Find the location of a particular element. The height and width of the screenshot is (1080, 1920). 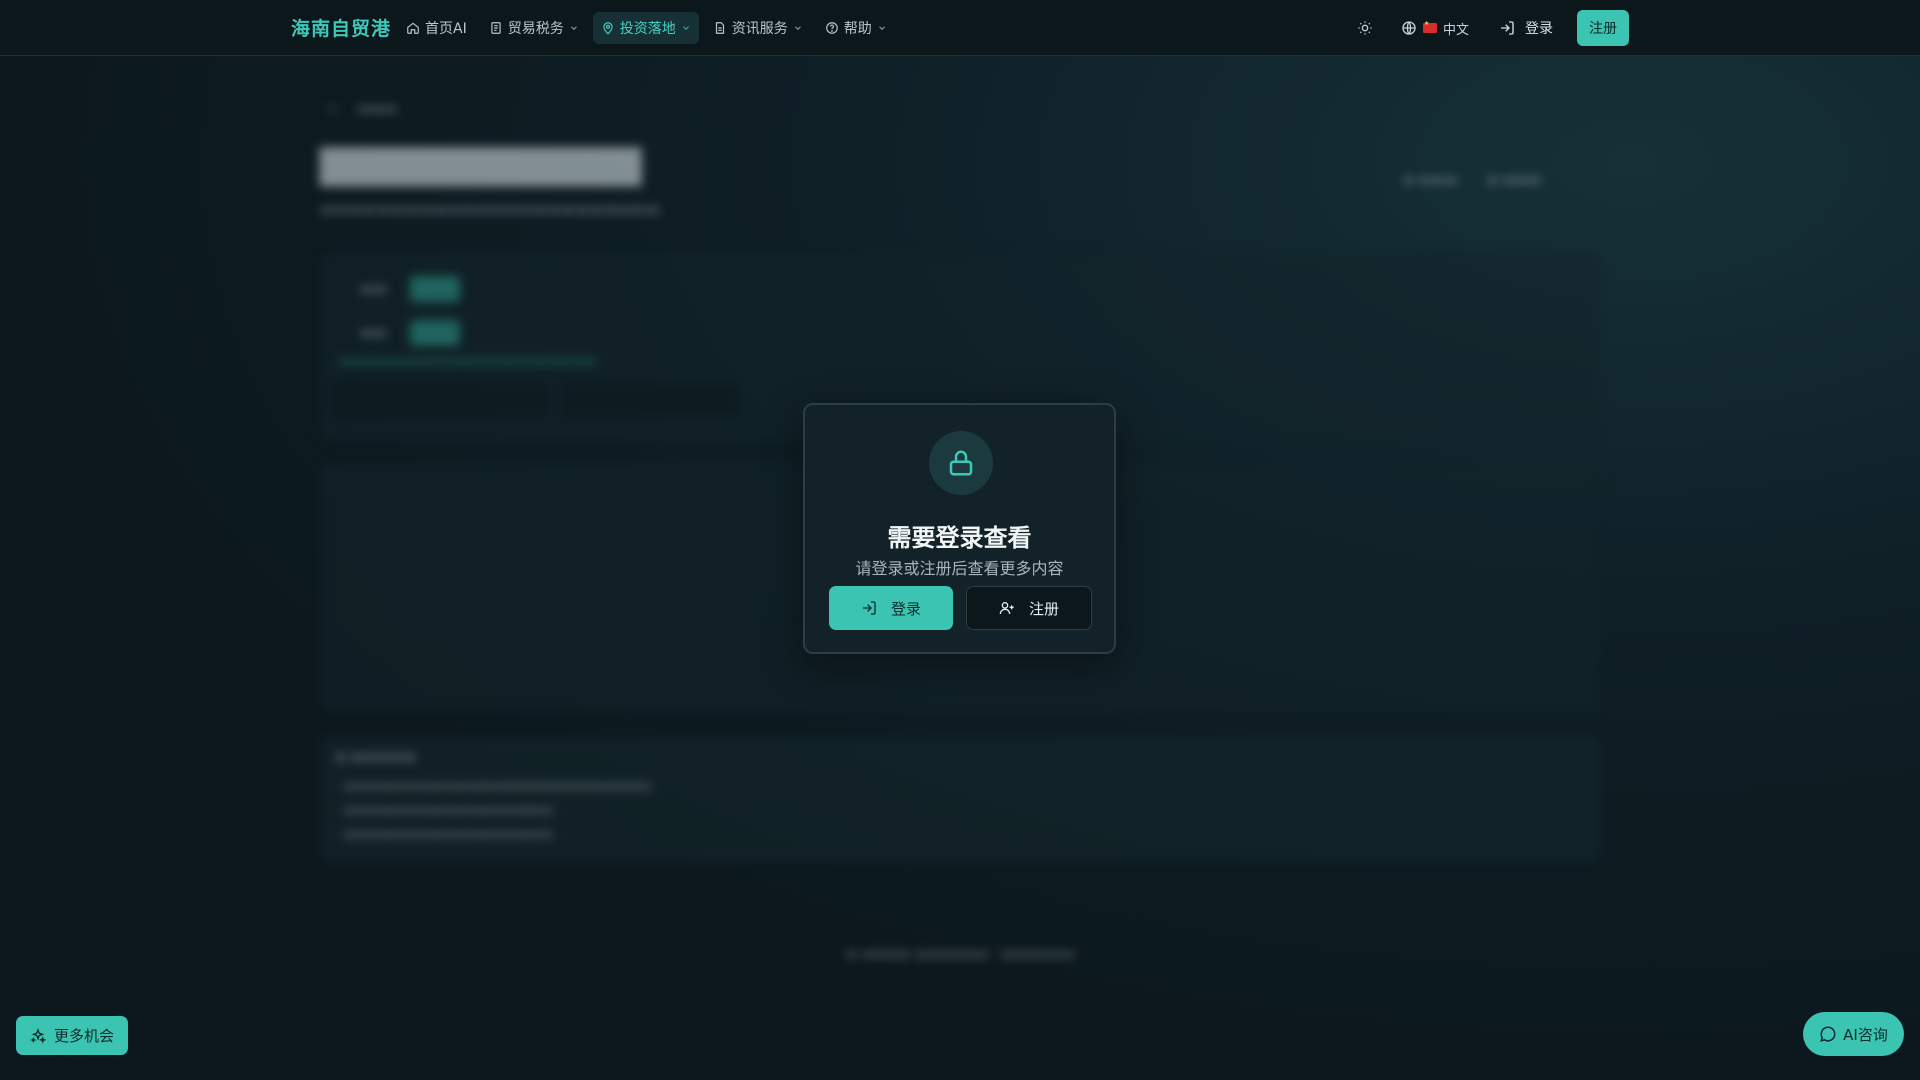

nav-item-info-services: 资讯服务 is located at coordinates (758, 28).